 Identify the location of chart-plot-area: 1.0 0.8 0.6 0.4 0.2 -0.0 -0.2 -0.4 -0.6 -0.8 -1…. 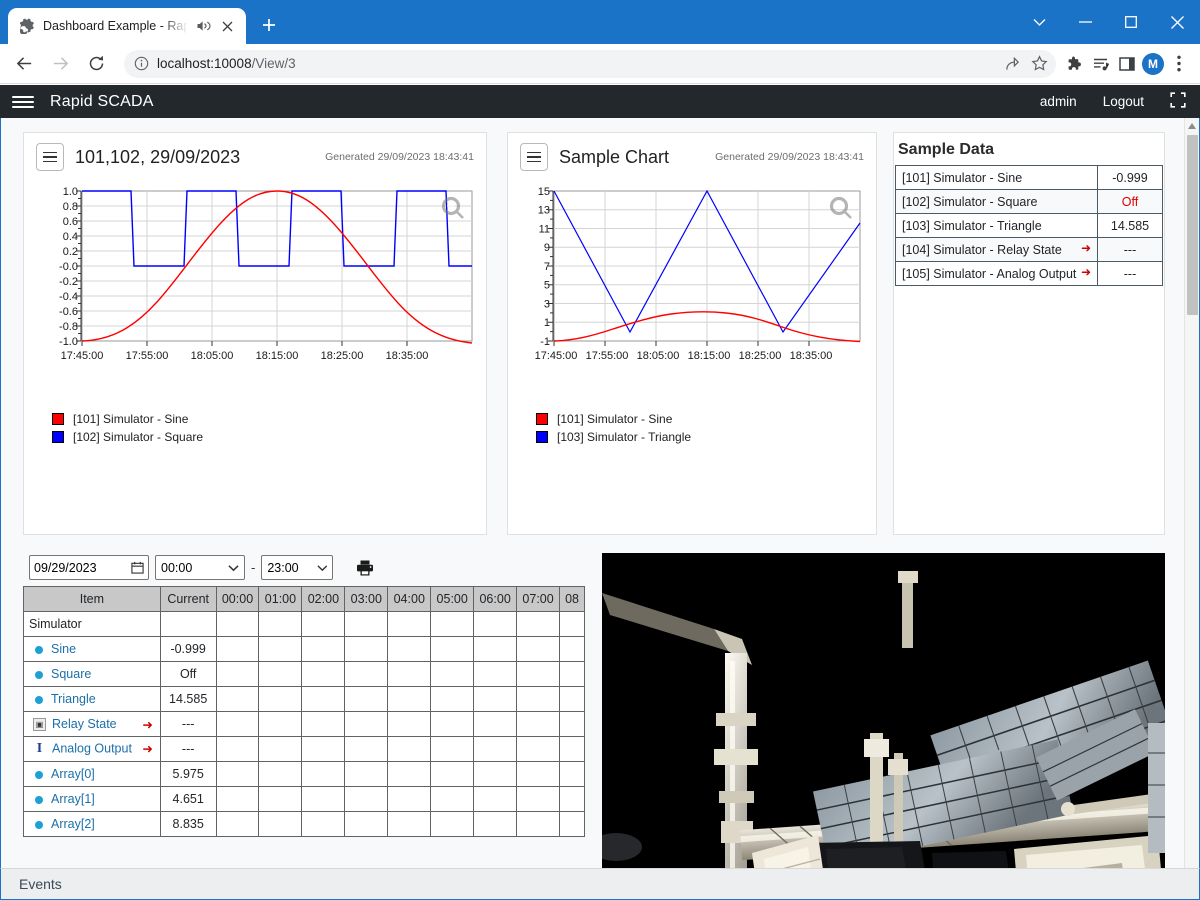
(255, 290).